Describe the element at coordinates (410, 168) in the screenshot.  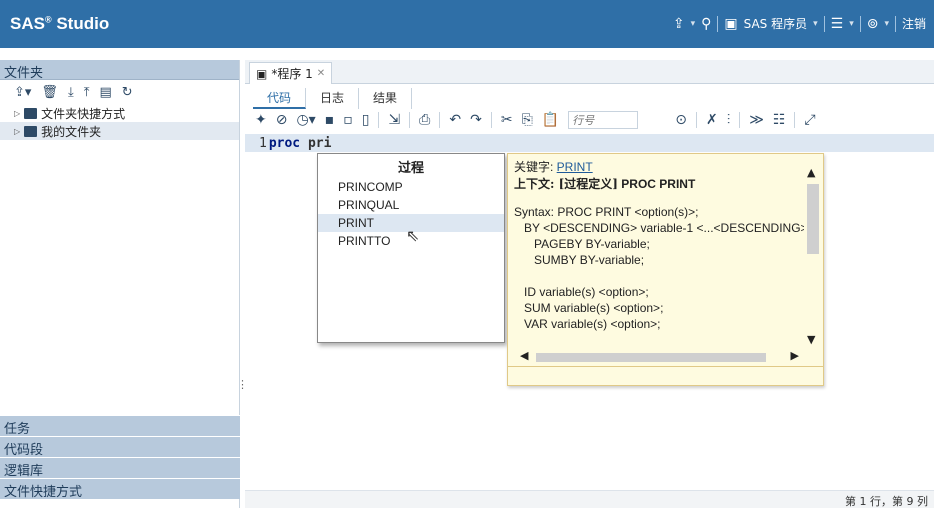
I see `autocomplete-title: 过程` at that location.